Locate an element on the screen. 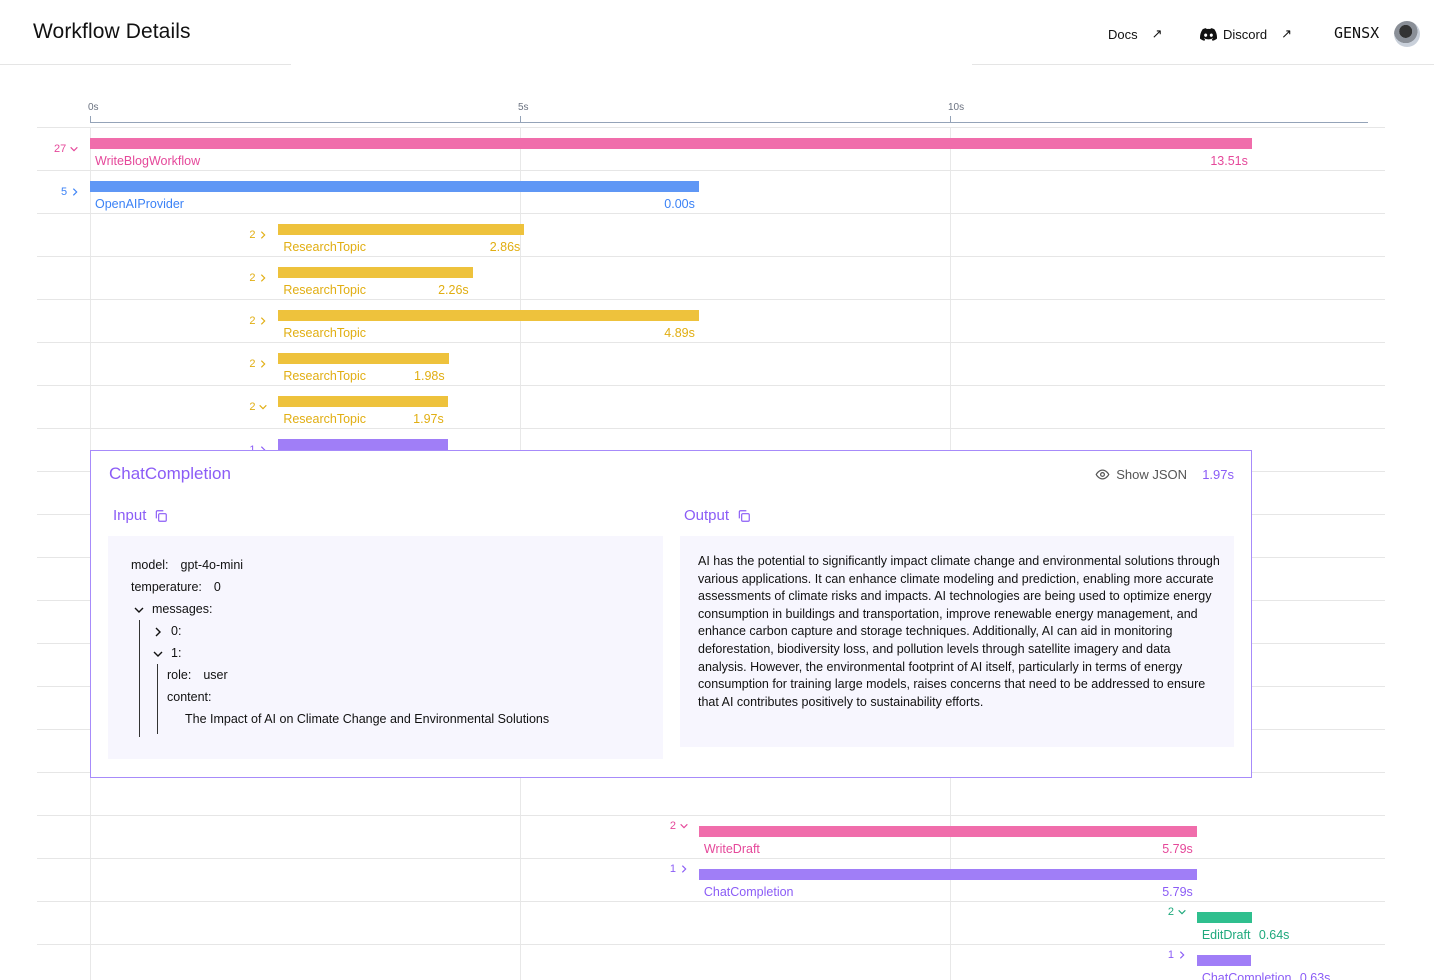 This screenshot has height=980, width=1452. span-name: OpenAIProvider is located at coordinates (139, 204).